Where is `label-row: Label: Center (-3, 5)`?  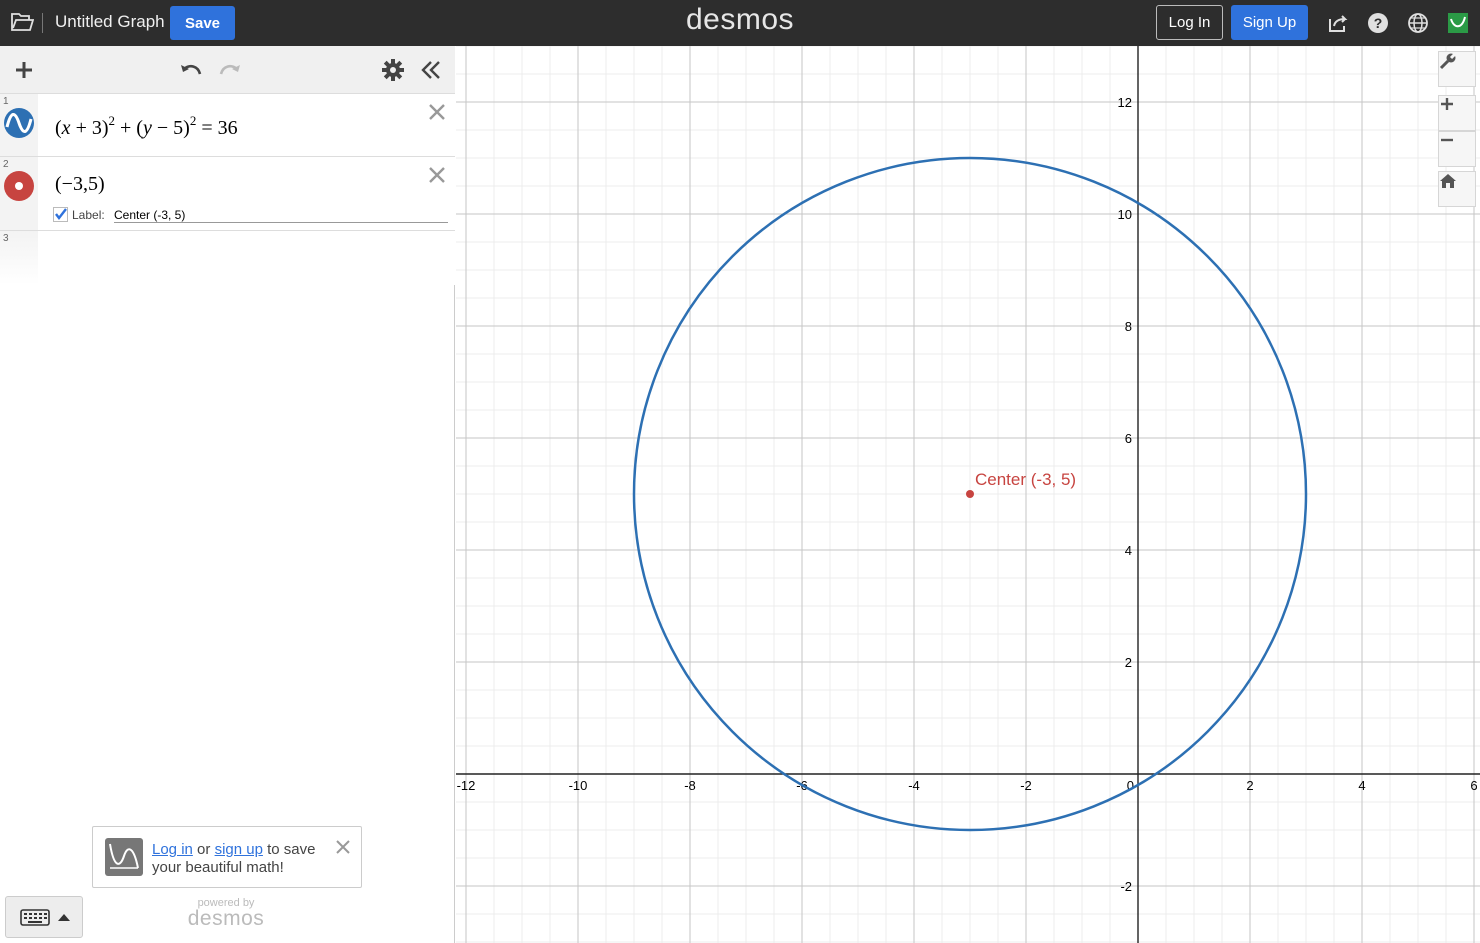
label-row: Label: Center (-3, 5) is located at coordinates (250, 215).